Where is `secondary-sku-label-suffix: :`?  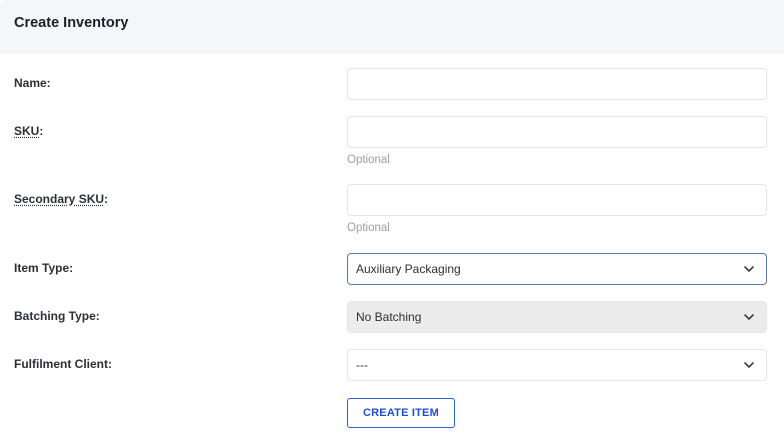 secondary-sku-label-suffix: : is located at coordinates (106, 199).